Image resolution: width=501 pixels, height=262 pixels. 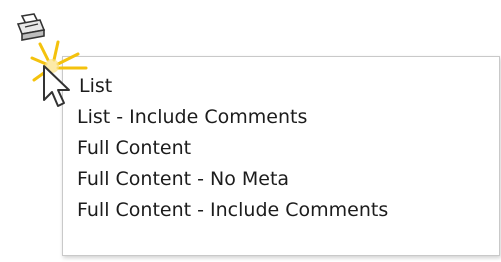 What do you see at coordinates (281, 210) in the screenshot?
I see `menu-item-full-content-include-comments: Full Content - Include Comments` at bounding box center [281, 210].